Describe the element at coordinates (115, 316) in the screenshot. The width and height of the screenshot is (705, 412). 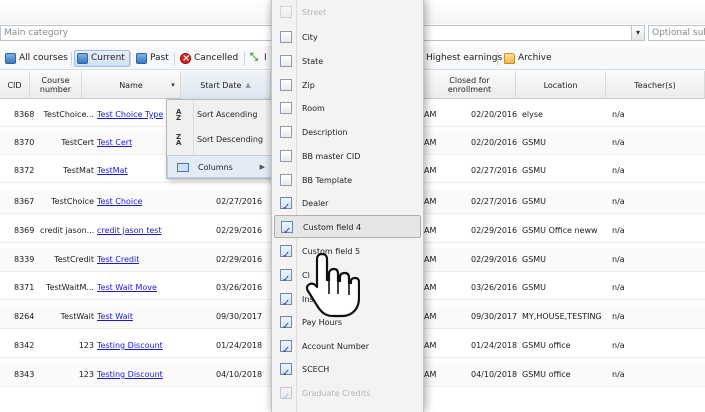
I see `course-name-link: Test Wait` at that location.